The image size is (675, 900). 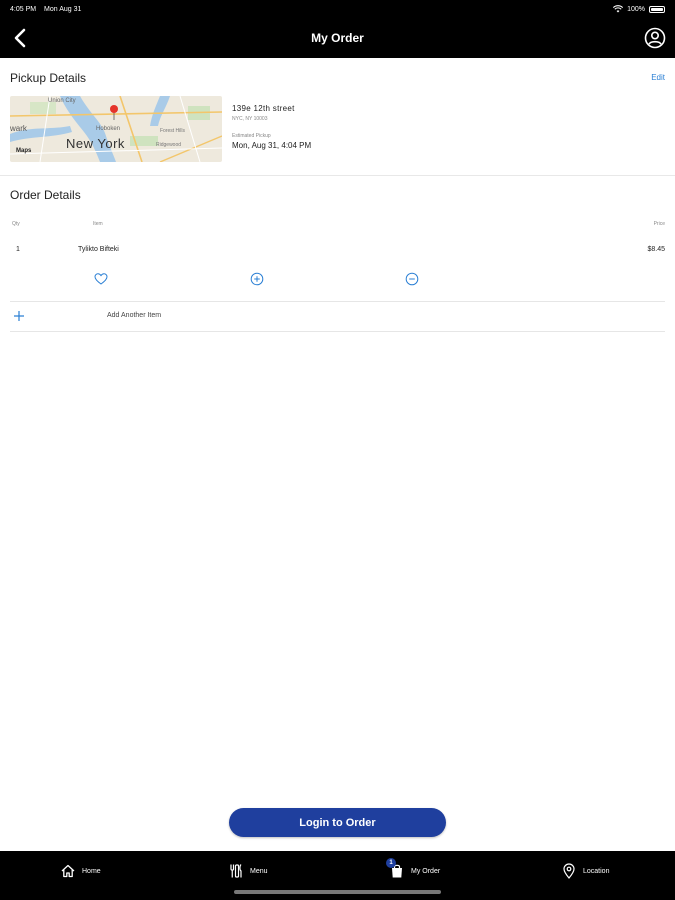 What do you see at coordinates (263, 108) in the screenshot?
I see `address-street: 139e 12th street` at bounding box center [263, 108].